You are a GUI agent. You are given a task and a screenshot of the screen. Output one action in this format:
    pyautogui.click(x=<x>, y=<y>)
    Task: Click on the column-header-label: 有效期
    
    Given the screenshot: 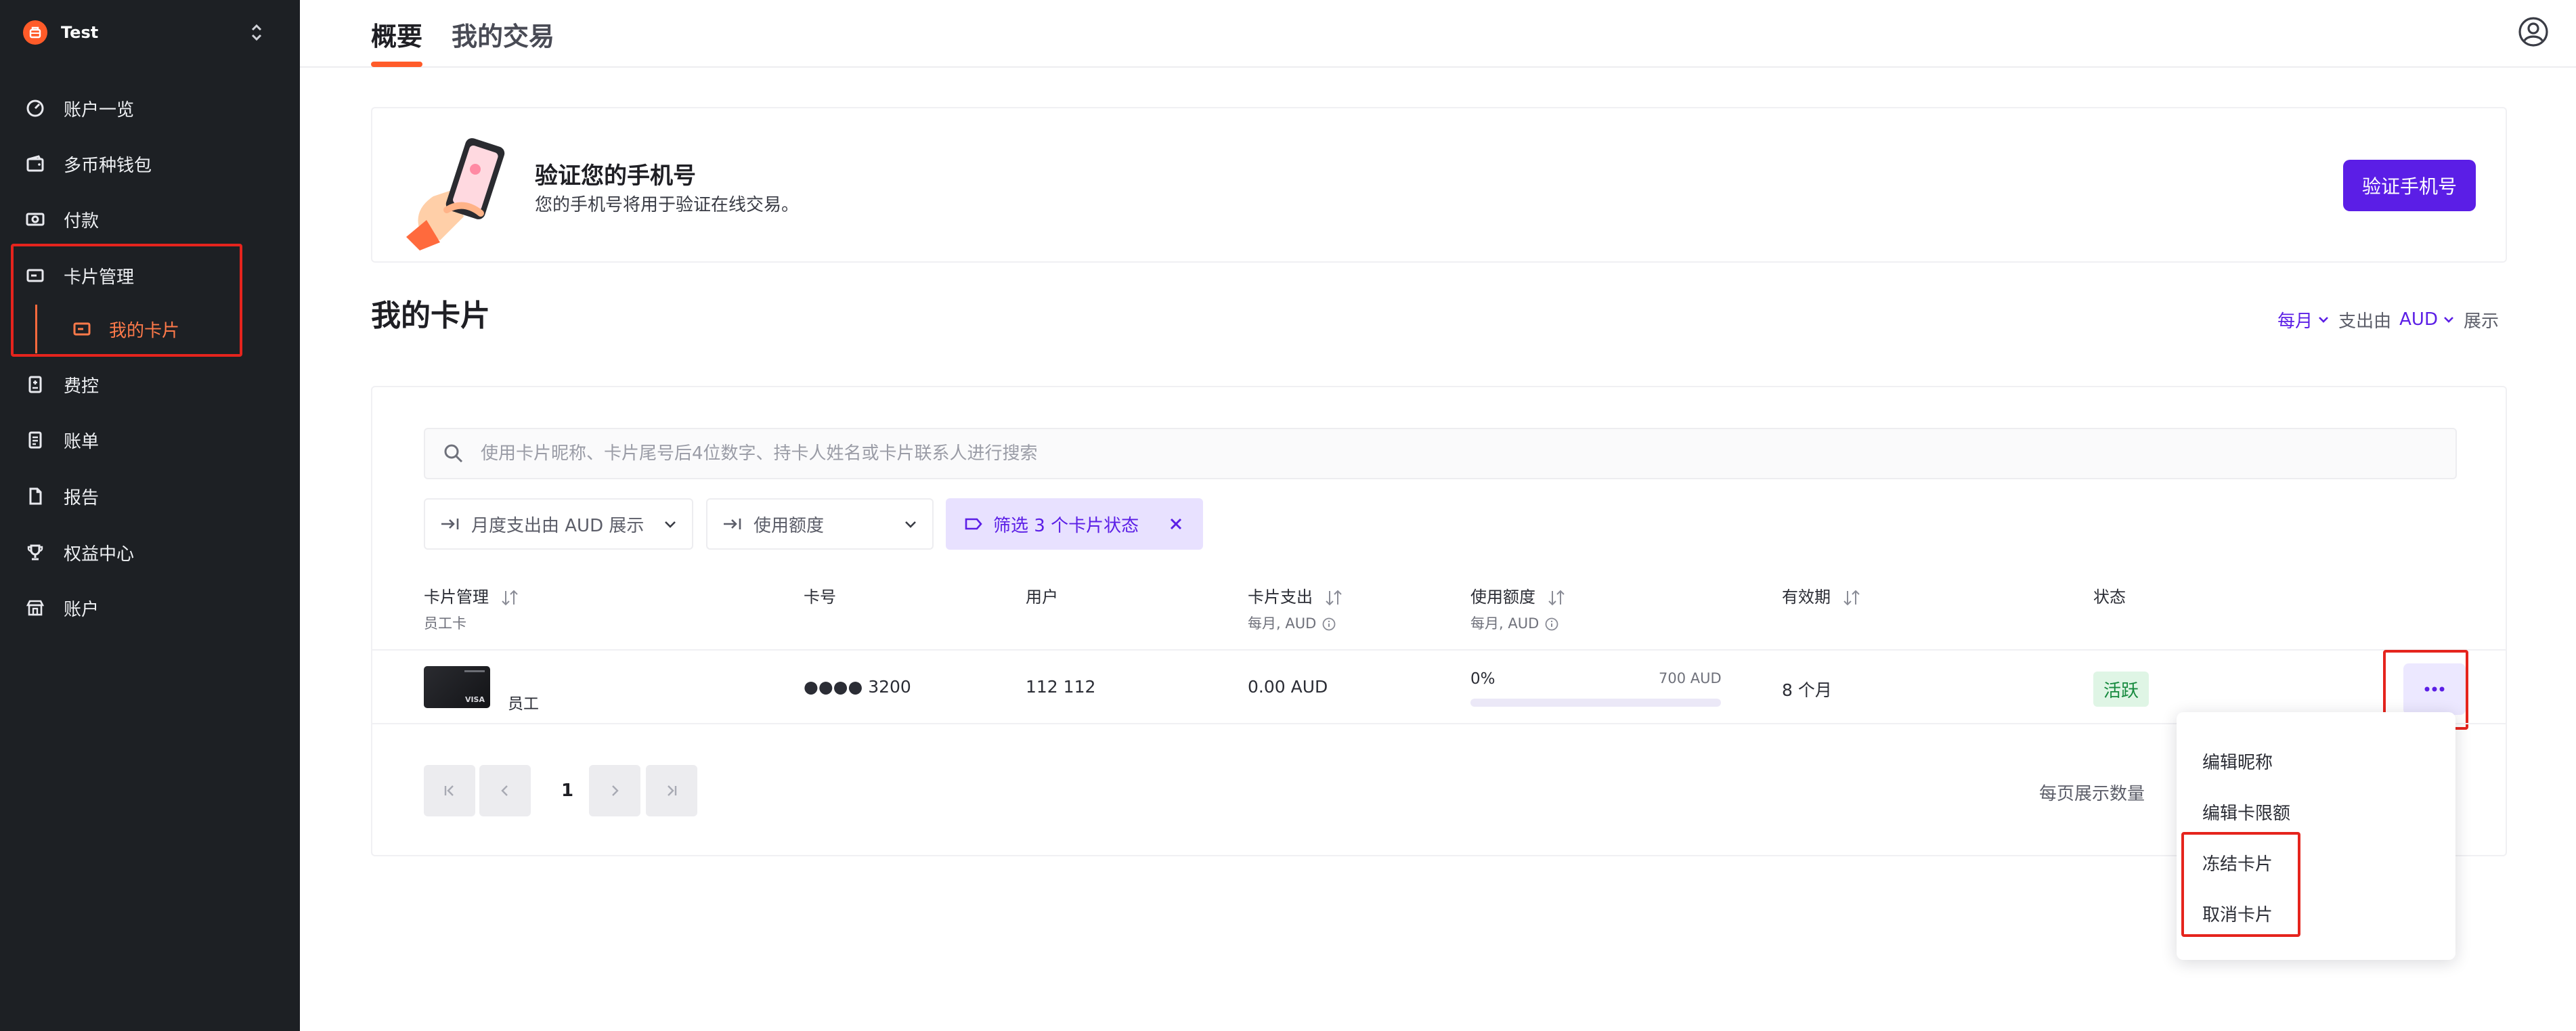 What is the action you would take?
    pyautogui.click(x=1806, y=597)
    